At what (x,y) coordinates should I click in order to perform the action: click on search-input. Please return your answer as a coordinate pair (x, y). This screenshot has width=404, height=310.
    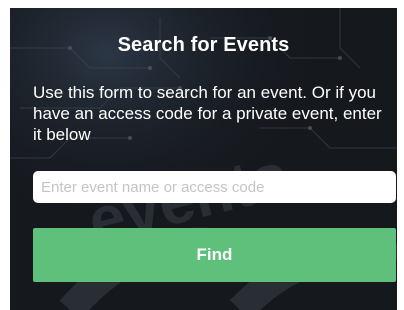
    Looking at the image, I should click on (214, 187).